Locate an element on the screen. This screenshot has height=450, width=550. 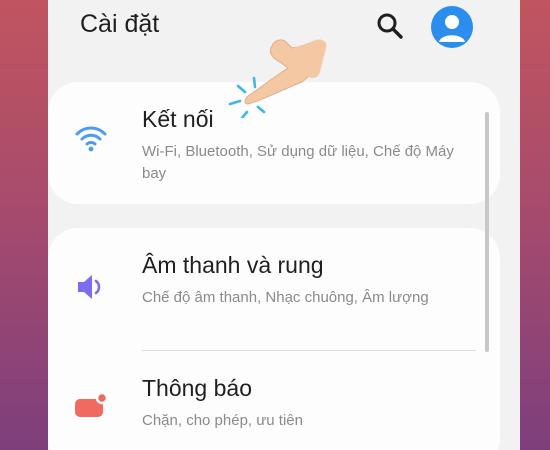
search-icon is located at coordinates (390, 26).